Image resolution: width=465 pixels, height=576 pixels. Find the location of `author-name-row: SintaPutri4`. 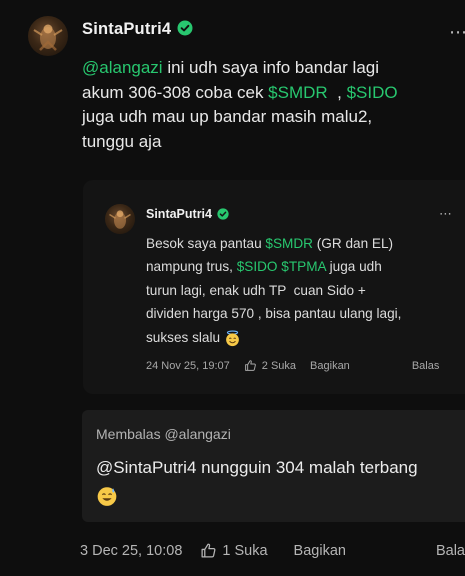

author-name-row: SintaPutri4 is located at coordinates (137, 29).